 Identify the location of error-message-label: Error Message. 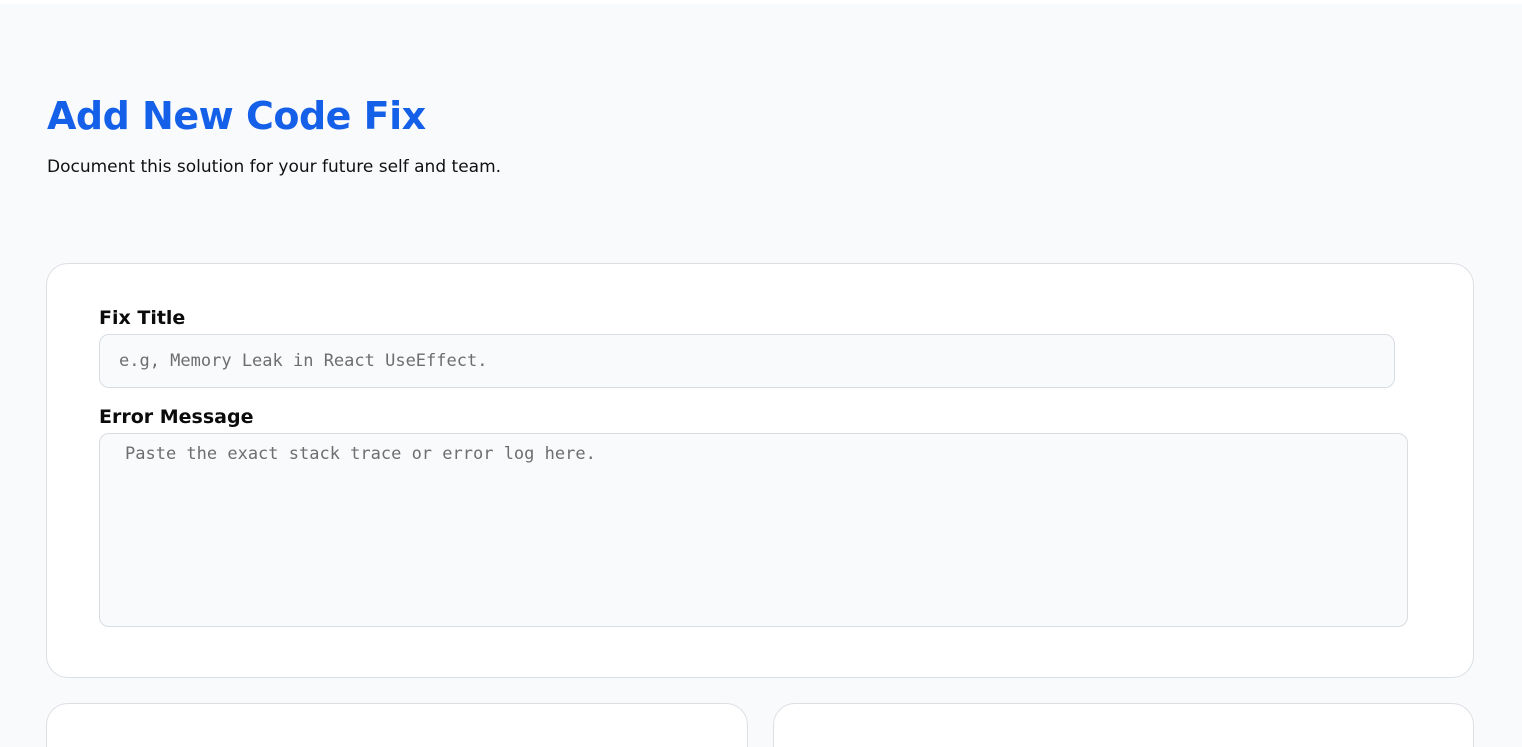
(176, 417).